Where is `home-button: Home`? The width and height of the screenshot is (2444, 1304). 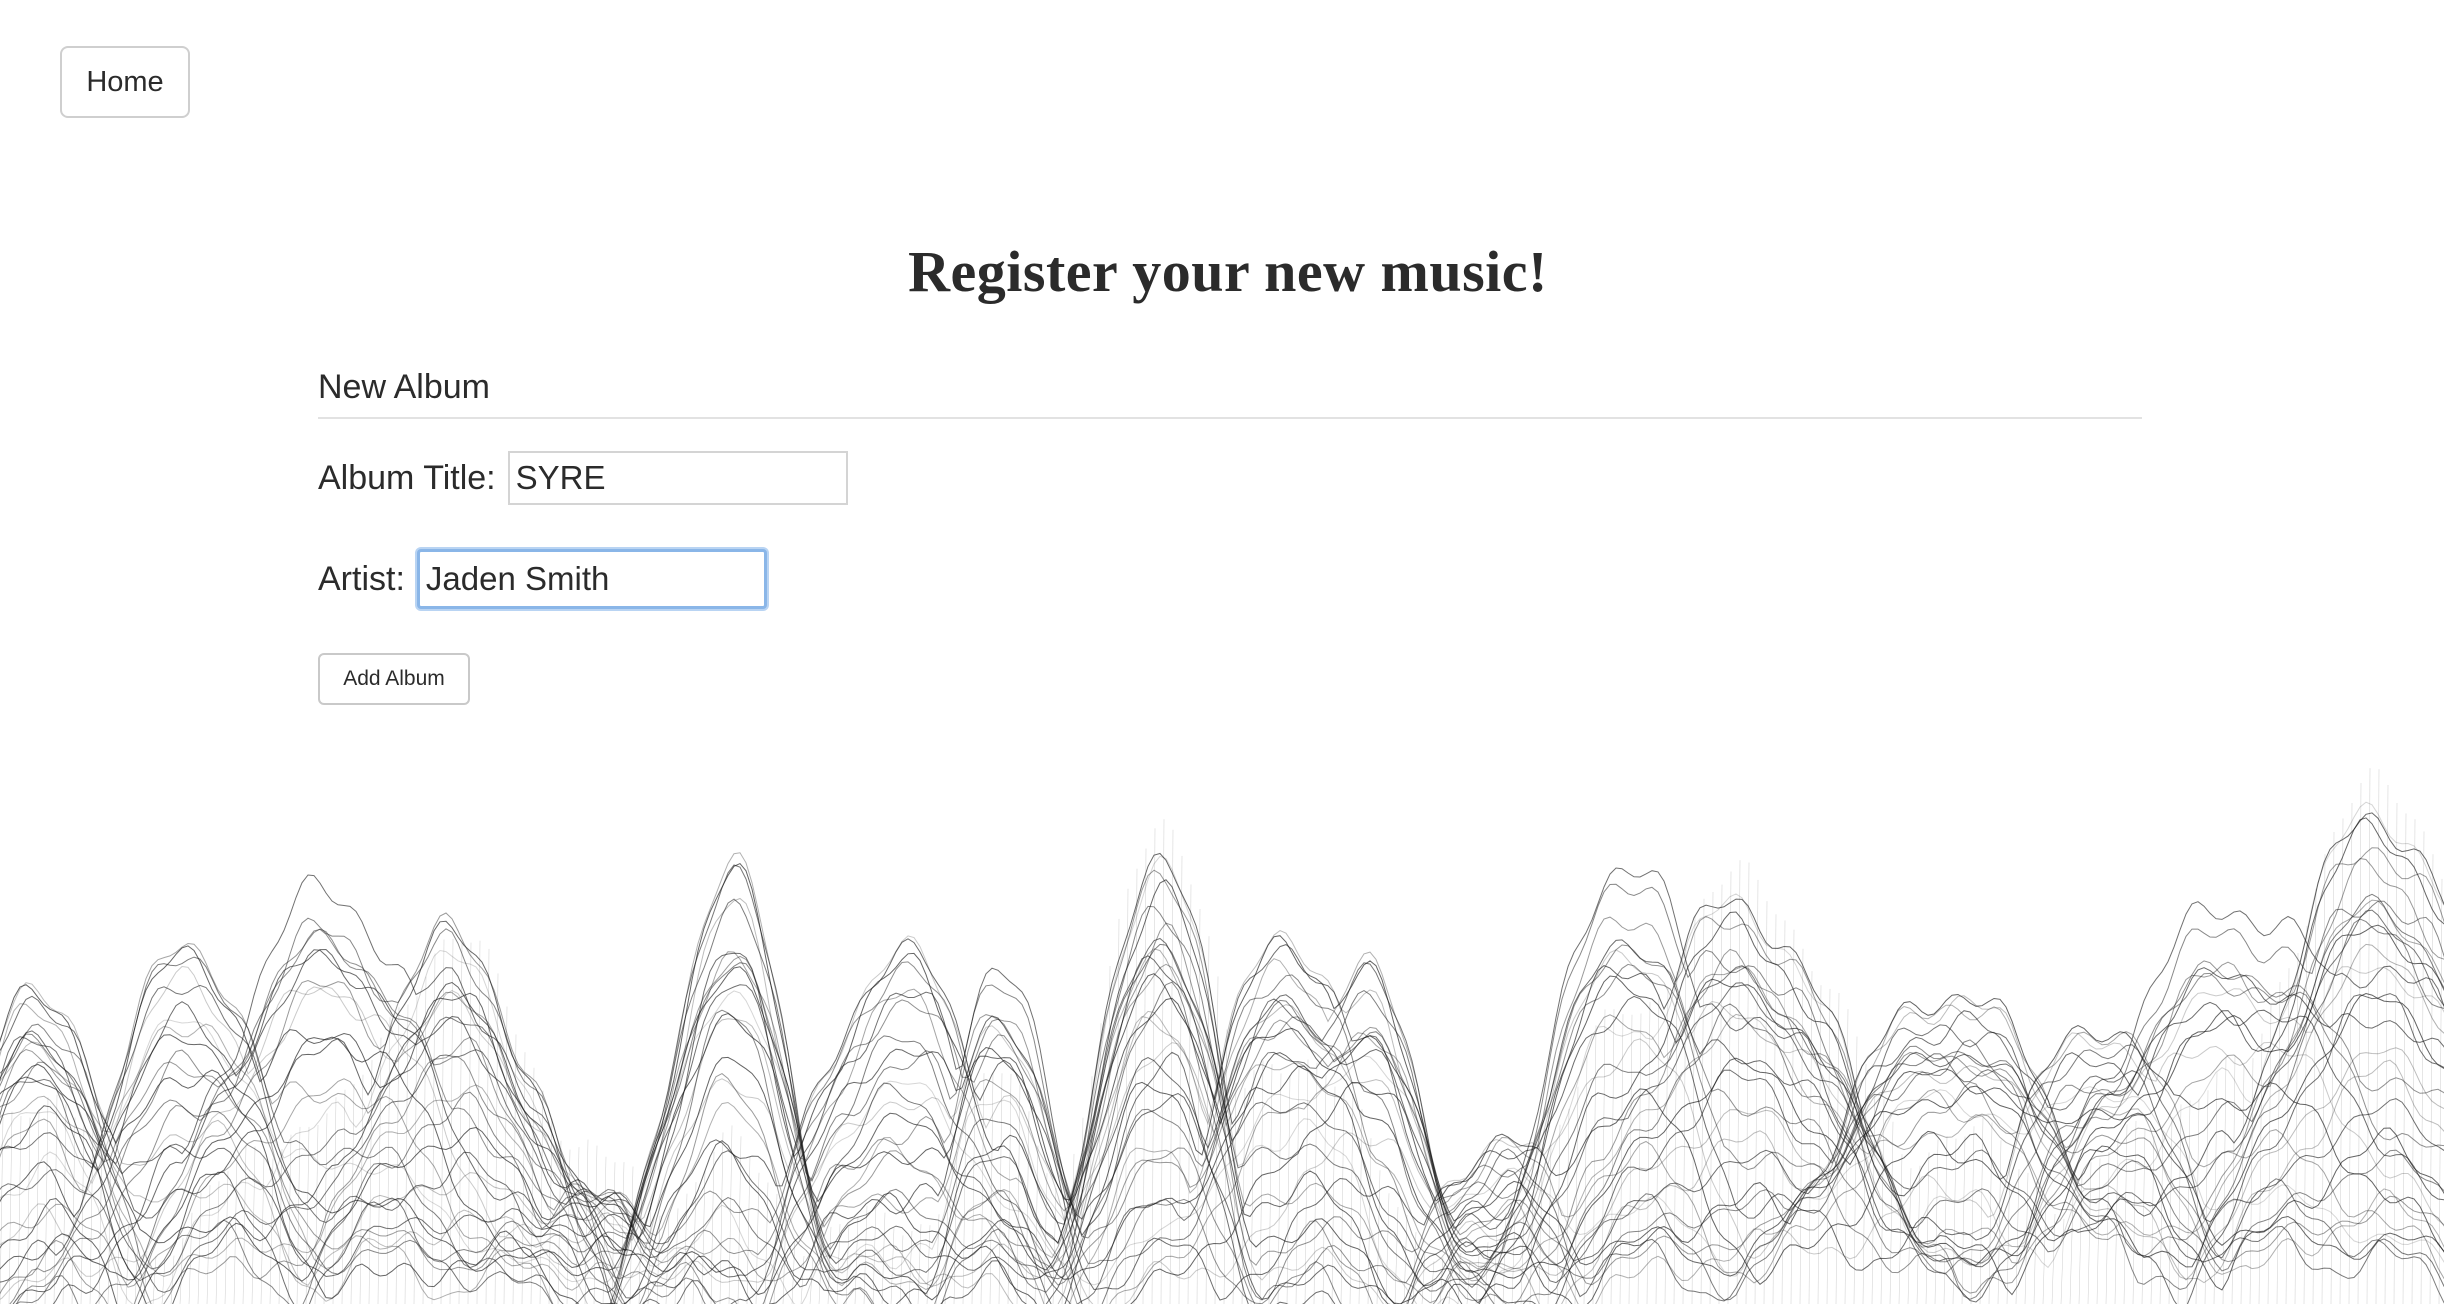
home-button: Home is located at coordinates (125, 82).